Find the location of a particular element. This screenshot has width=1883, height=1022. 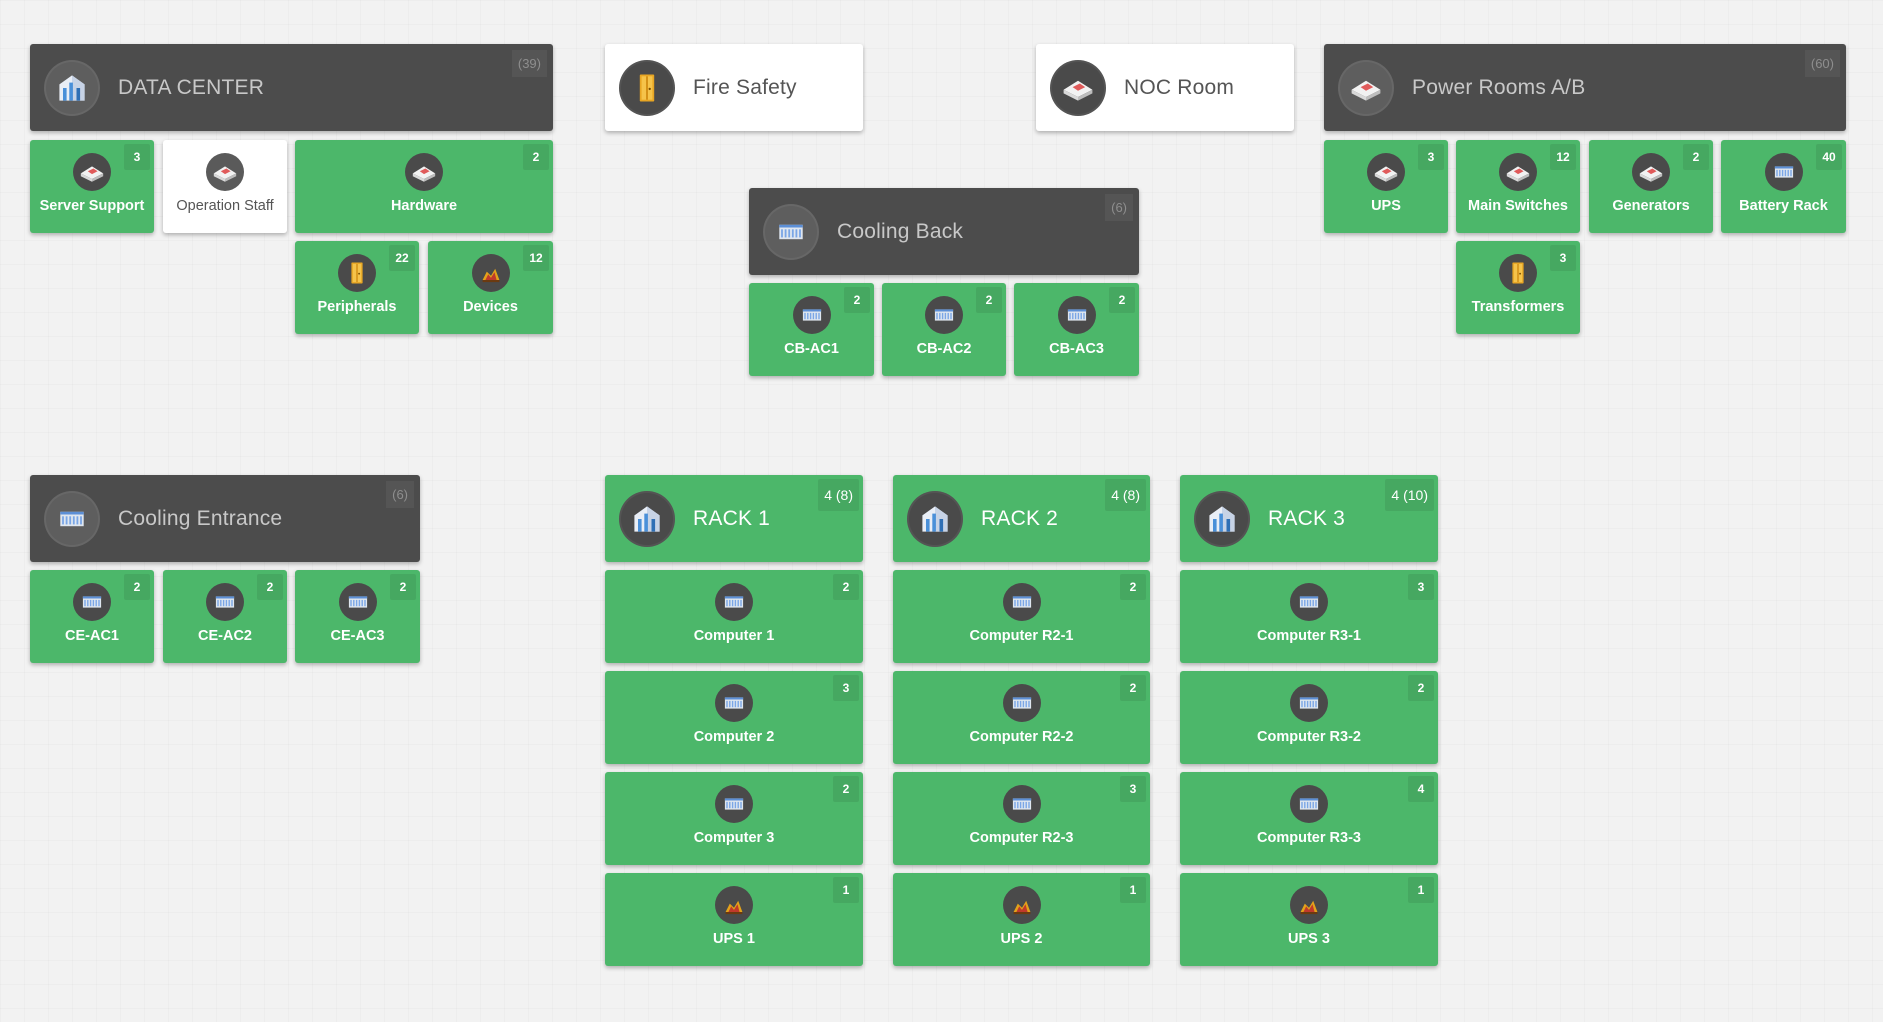

group-header-rack-1: RACK 1 4 (8) is located at coordinates (734, 518).